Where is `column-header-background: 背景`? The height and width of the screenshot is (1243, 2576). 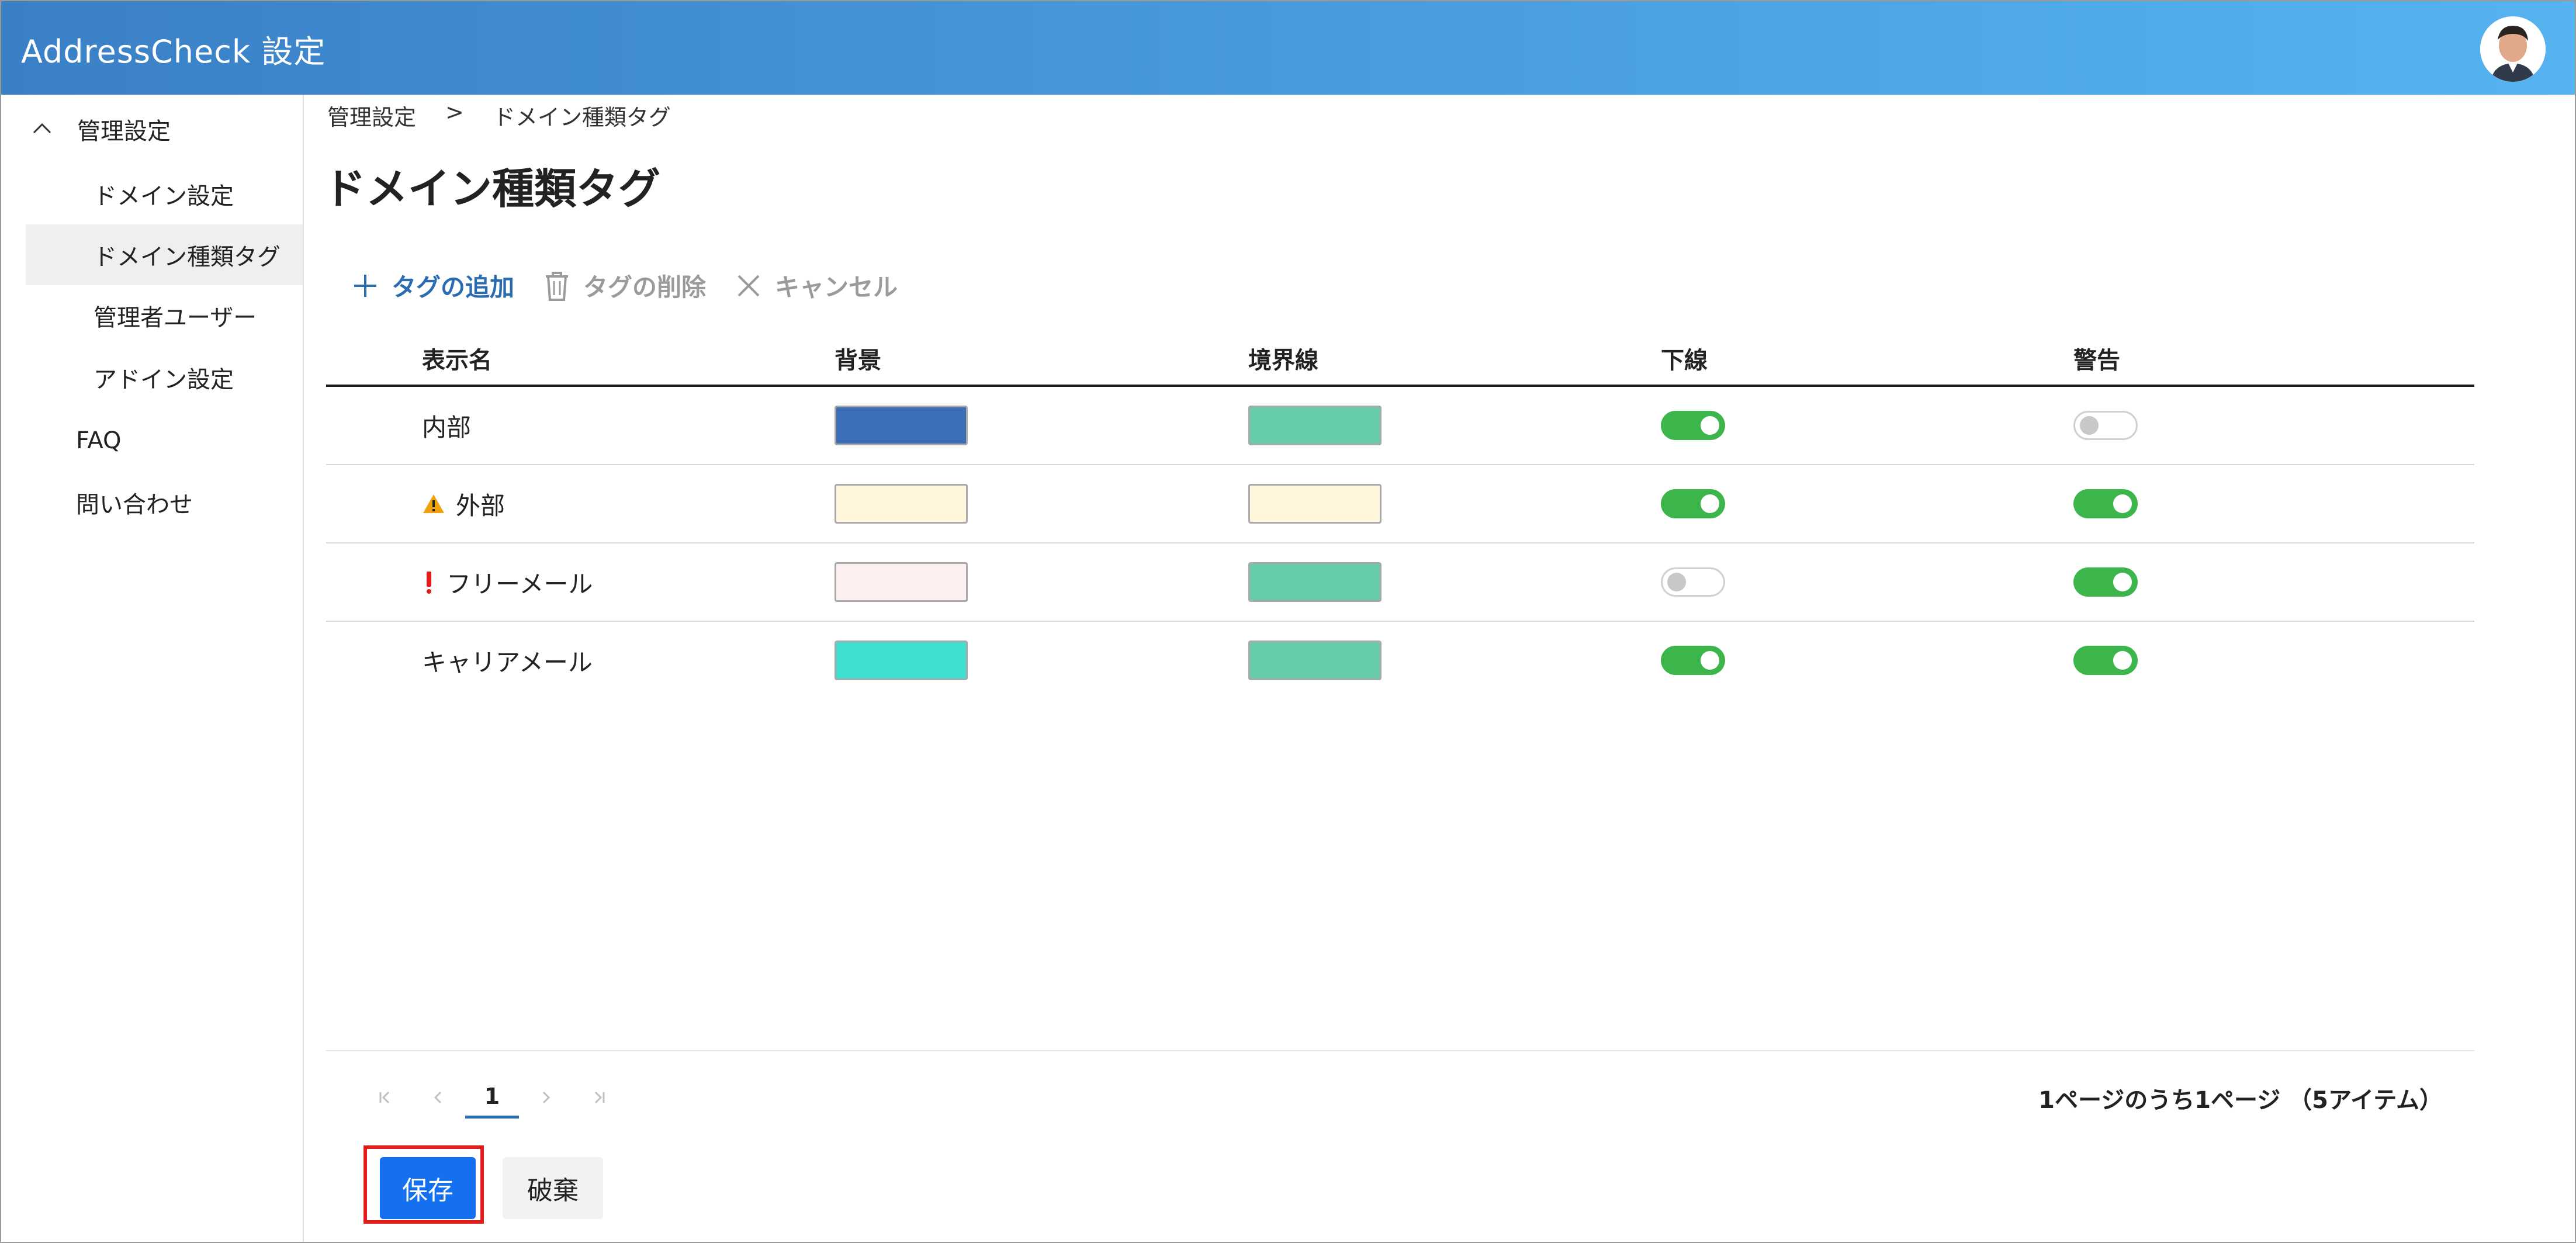
column-header-background: 背景 is located at coordinates (858, 358).